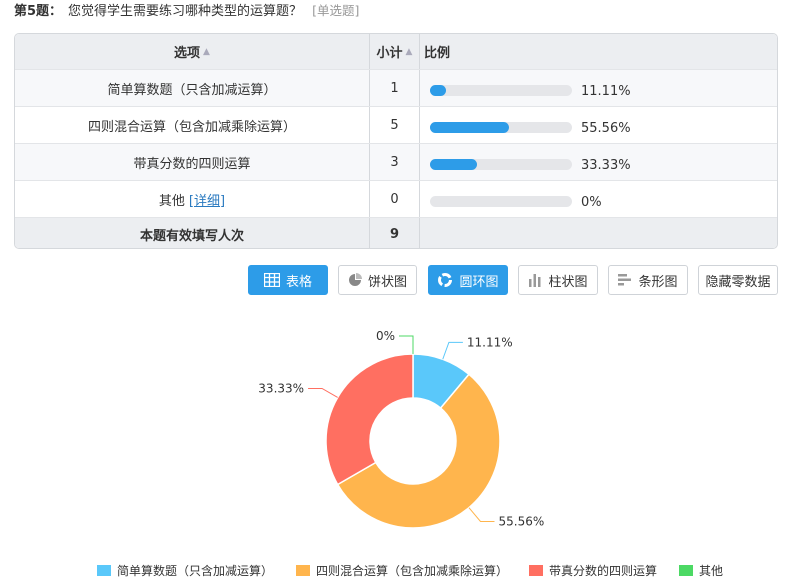 Image resolution: width=801 pixels, height=588 pixels. Describe the element at coordinates (468, 280) in the screenshot. I see `donut-chart-button: 圆环图` at that location.